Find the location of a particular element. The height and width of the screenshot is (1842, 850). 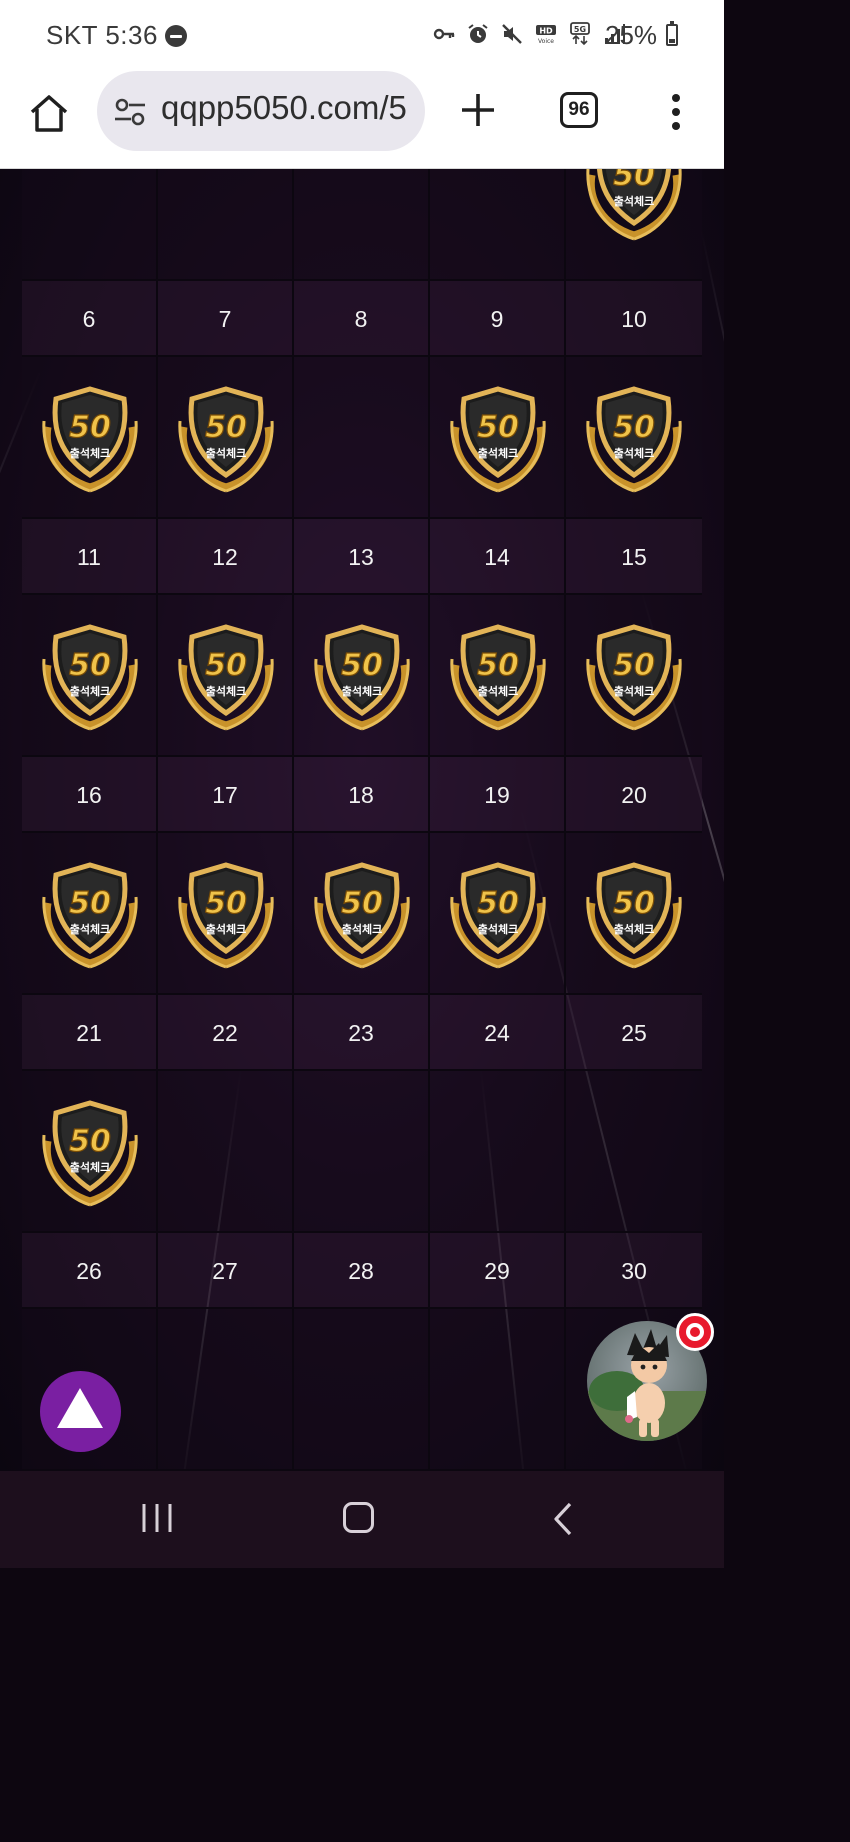

calendar-badge-row: 50 출석체크 is located at coordinates (362, 225).